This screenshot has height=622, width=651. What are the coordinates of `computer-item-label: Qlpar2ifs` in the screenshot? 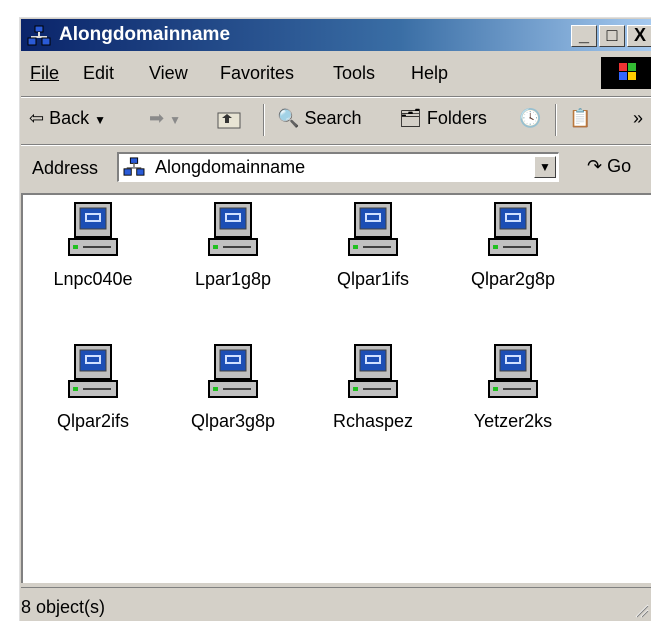 It's located at (93, 421).